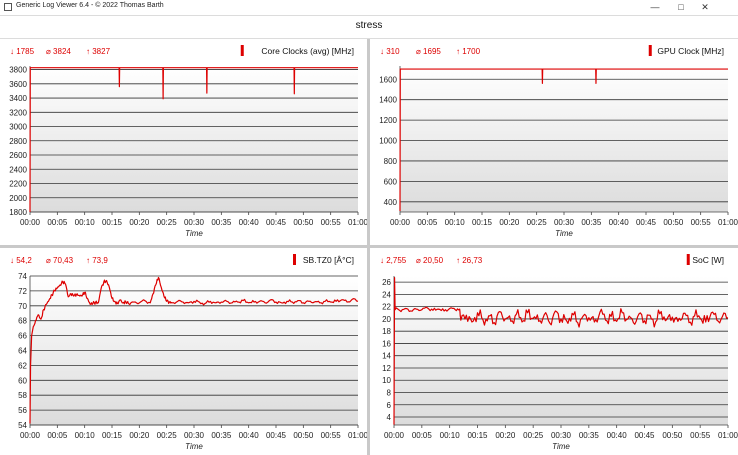 The width and height of the screenshot is (738, 455). What do you see at coordinates (561, 435) in the screenshot?
I see `x-tick-label: 00:30` at bounding box center [561, 435].